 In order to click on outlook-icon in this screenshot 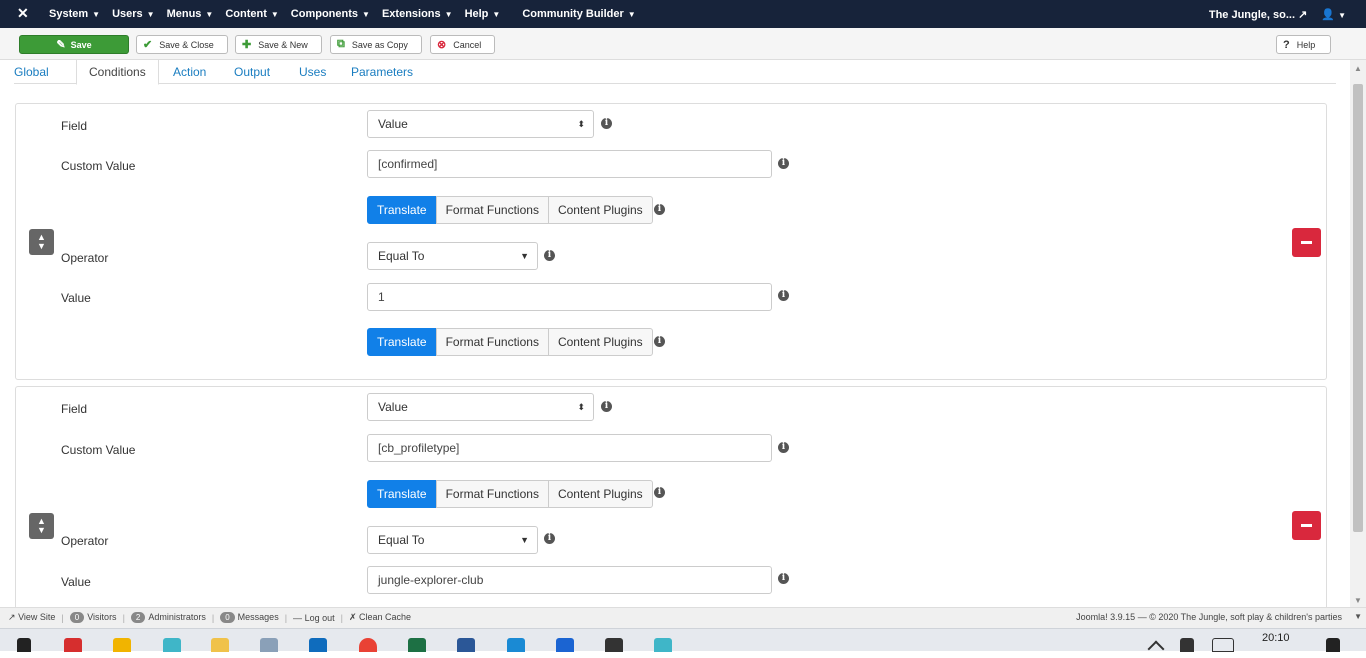, I will do `click(318, 645)`.